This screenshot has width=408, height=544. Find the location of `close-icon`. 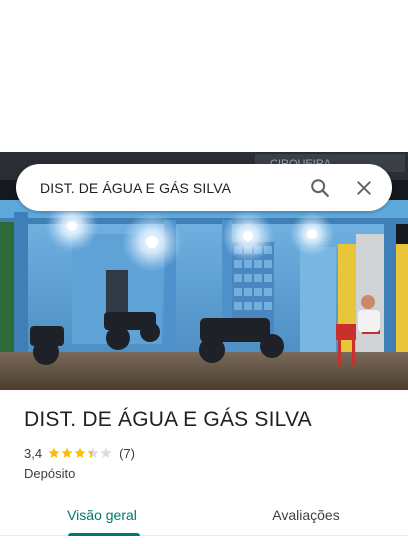

close-icon is located at coordinates (364, 187).